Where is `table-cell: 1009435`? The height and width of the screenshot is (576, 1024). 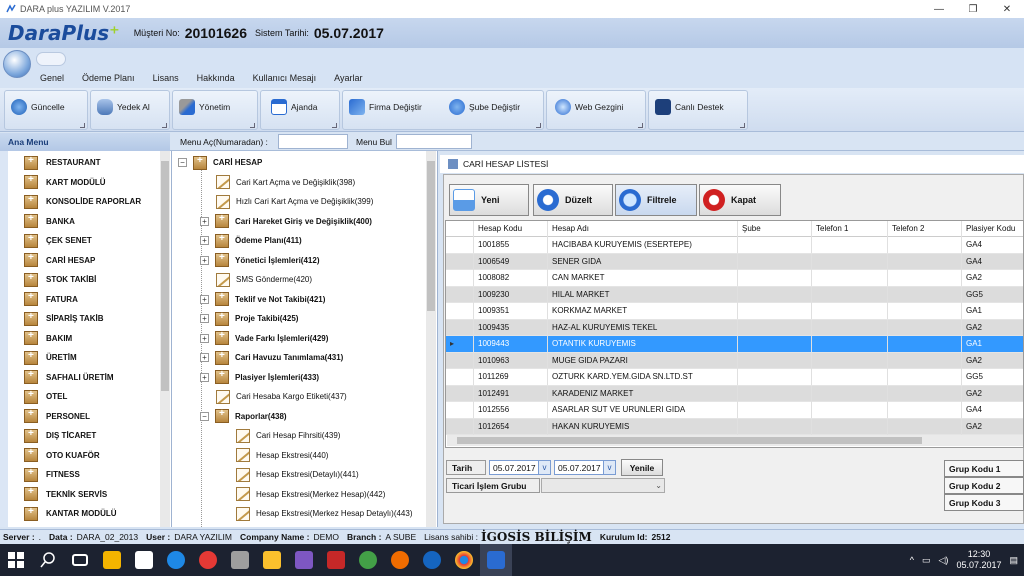 table-cell: 1009435 is located at coordinates (511, 327).